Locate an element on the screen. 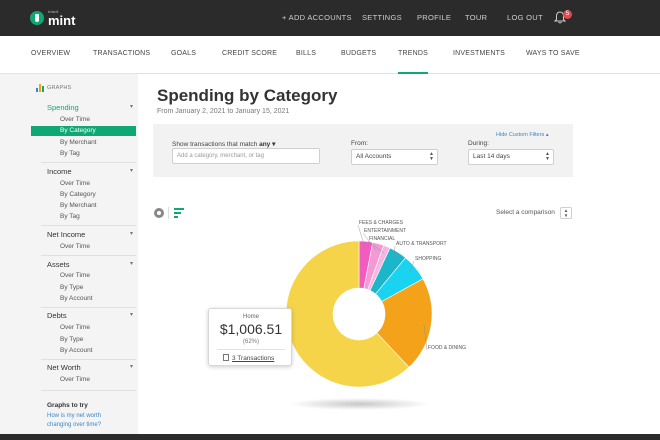 Image resolution: width=660 pixels, height=440 pixels. sidebar-item-debts-over-time: Over Time is located at coordinates (75, 327).